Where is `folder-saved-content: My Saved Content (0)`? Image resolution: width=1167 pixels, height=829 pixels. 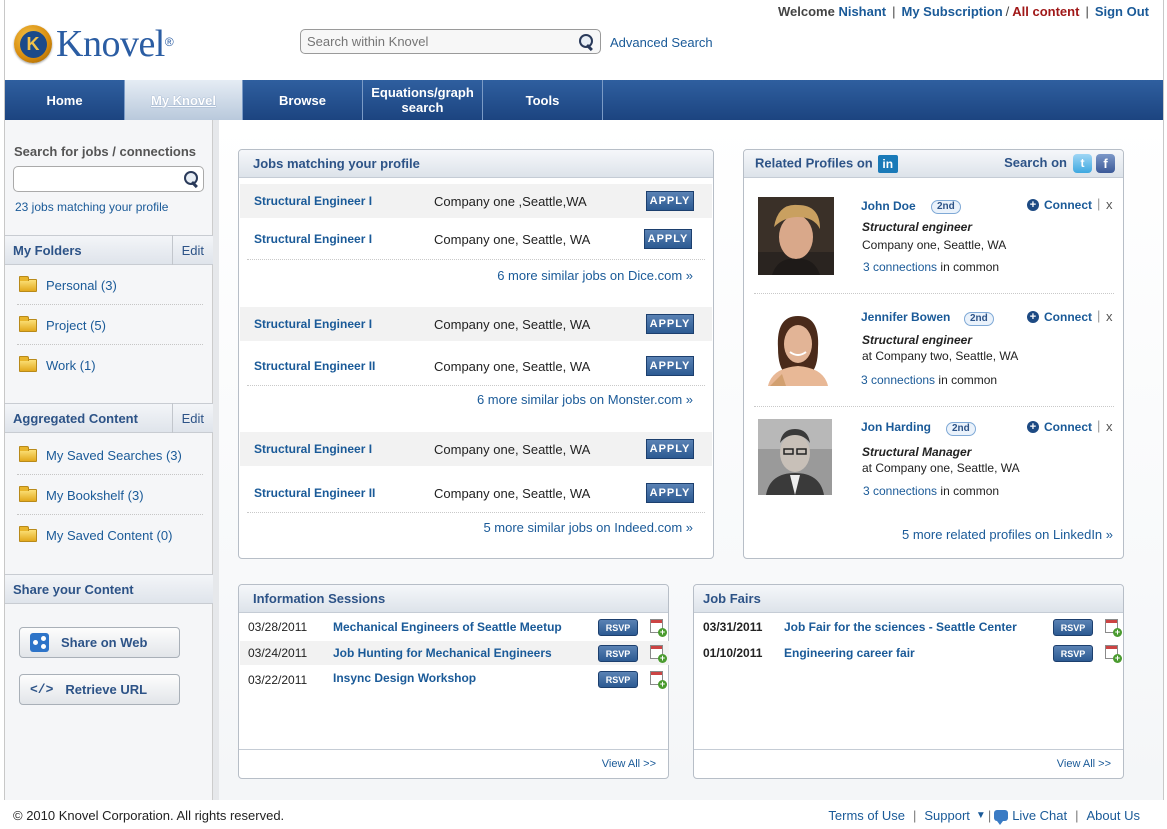
folder-saved-content: My Saved Content (0) is located at coordinates (95, 534).